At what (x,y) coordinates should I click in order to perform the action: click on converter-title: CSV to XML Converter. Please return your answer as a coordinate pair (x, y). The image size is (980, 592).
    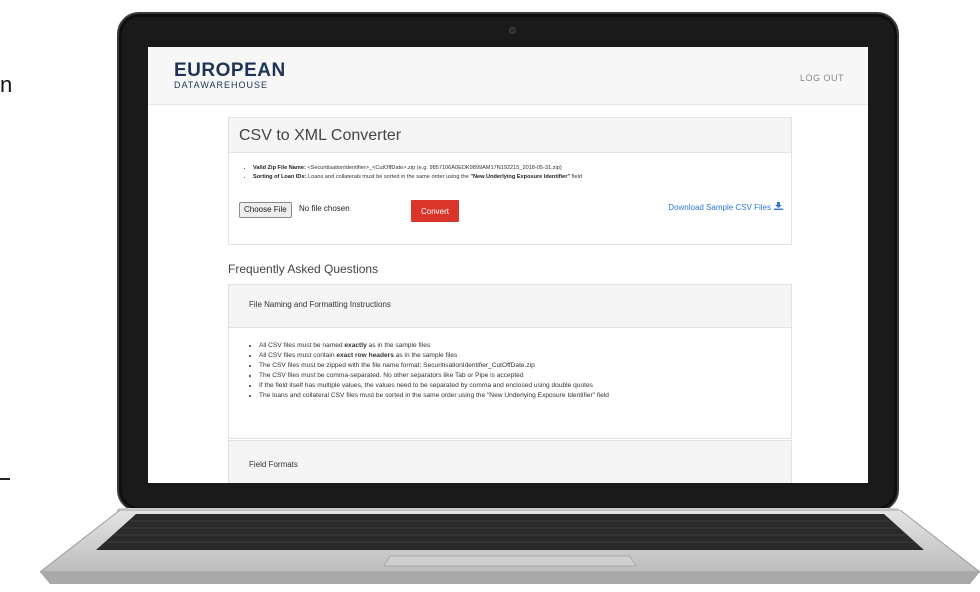
    Looking at the image, I should click on (320, 135).